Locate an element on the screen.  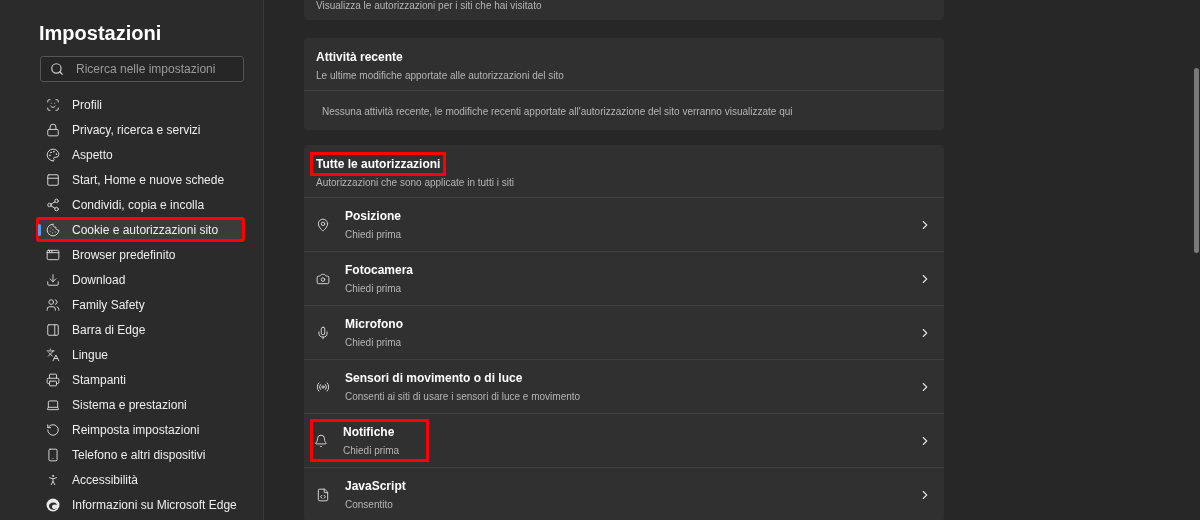
sidebar-item: Informazioni su Microsoft Edge is located at coordinates (140, 504).